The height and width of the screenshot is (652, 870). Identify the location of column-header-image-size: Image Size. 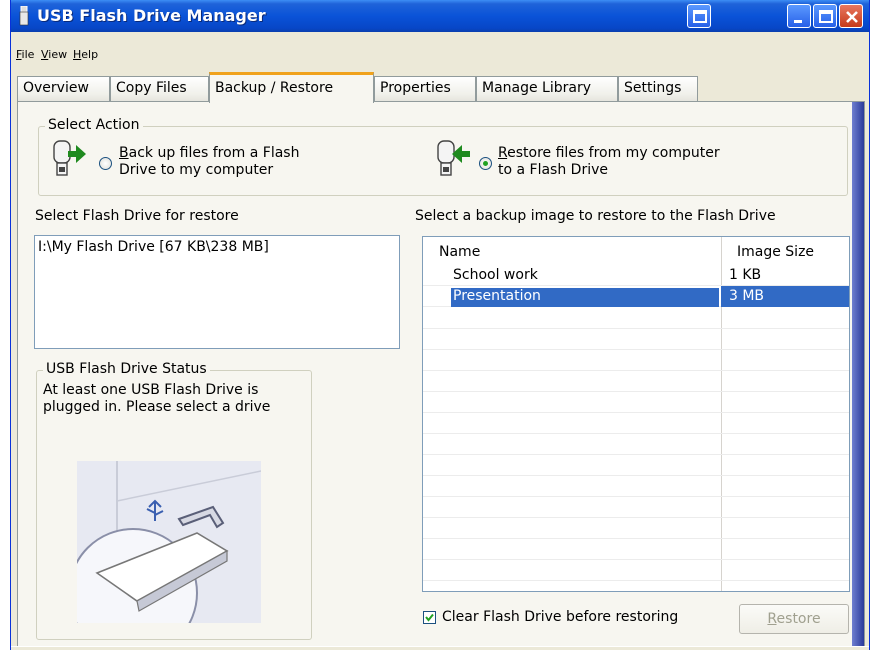
(775, 252).